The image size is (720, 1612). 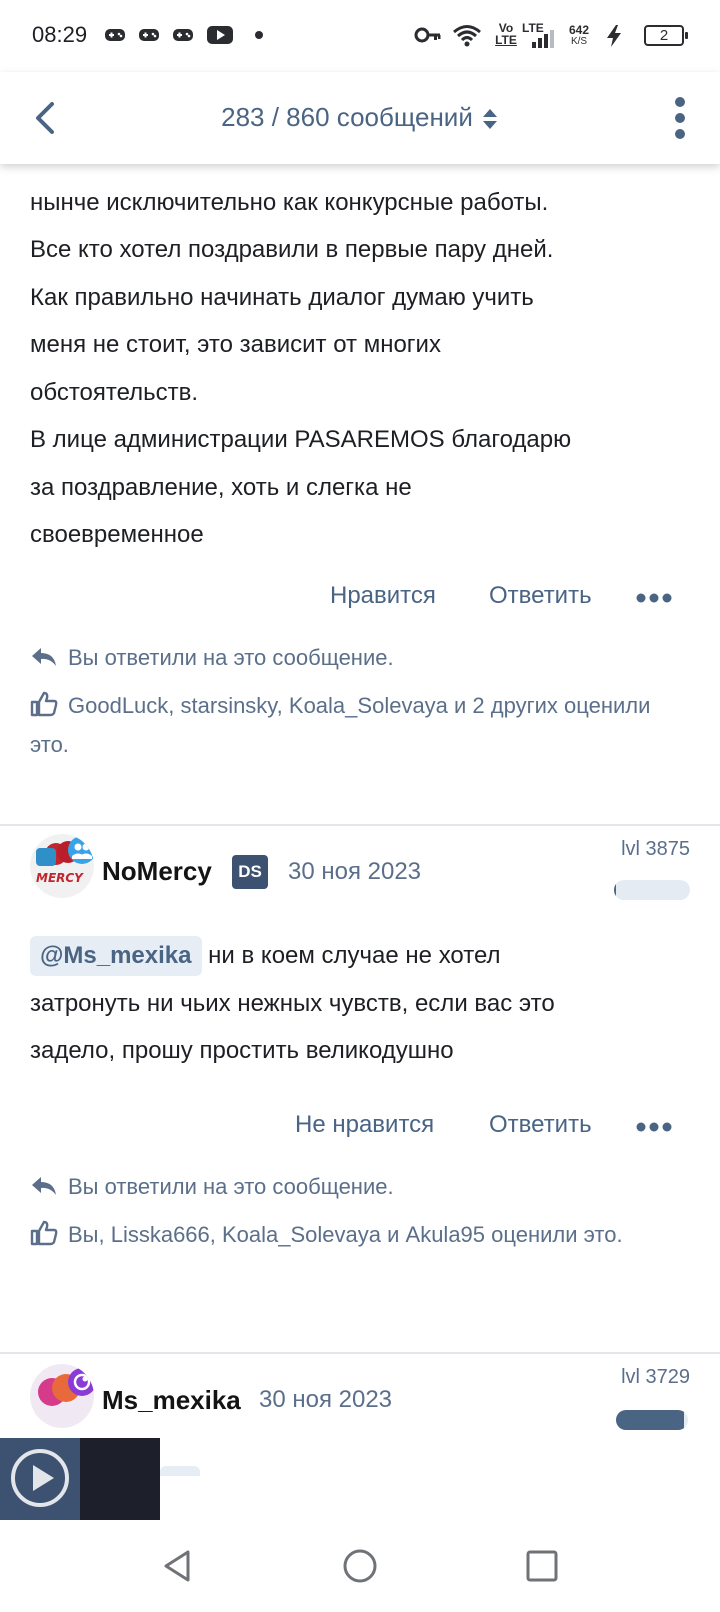 What do you see at coordinates (171, 1400) in the screenshot?
I see `post-author: Ms_mexika` at bounding box center [171, 1400].